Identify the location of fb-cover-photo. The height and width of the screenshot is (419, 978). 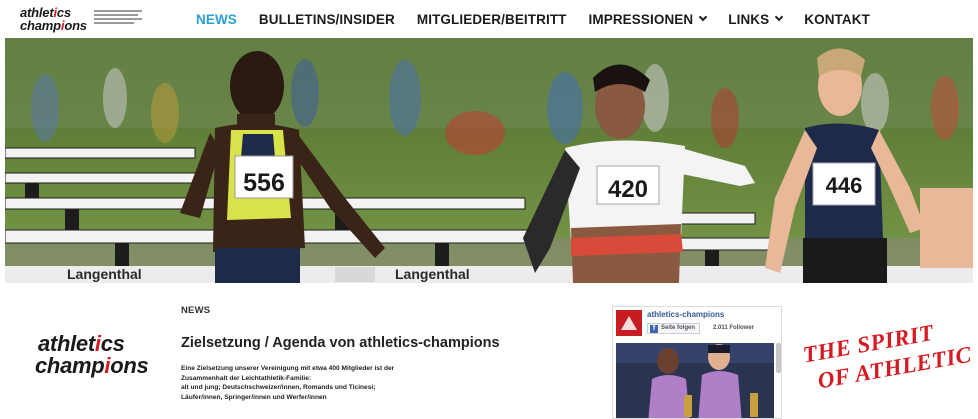
(695, 380).